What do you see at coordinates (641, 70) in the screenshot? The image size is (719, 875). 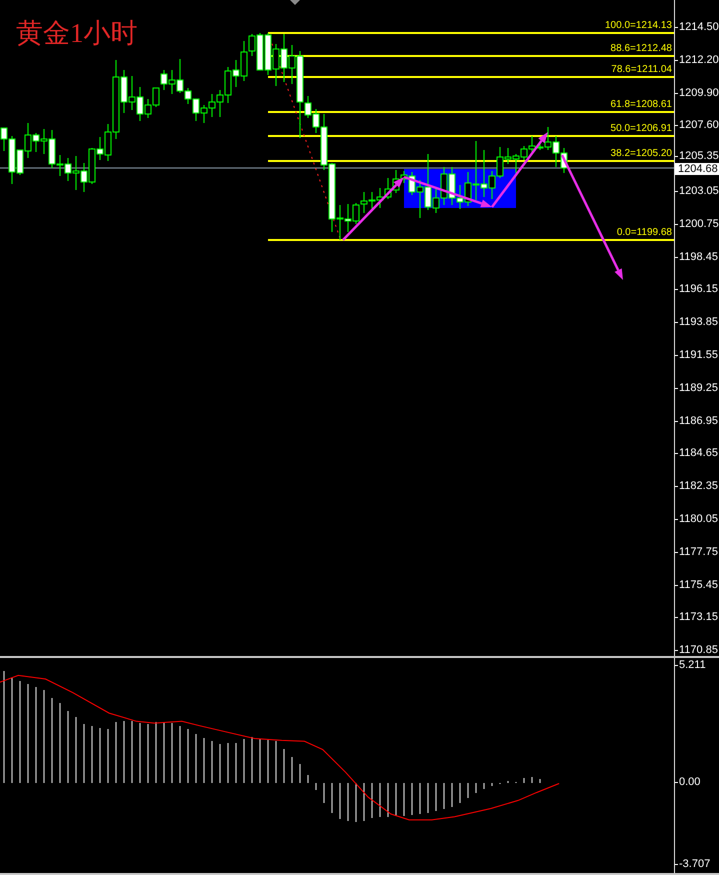 I see `fib-level-label: 78.6=1211.04` at bounding box center [641, 70].